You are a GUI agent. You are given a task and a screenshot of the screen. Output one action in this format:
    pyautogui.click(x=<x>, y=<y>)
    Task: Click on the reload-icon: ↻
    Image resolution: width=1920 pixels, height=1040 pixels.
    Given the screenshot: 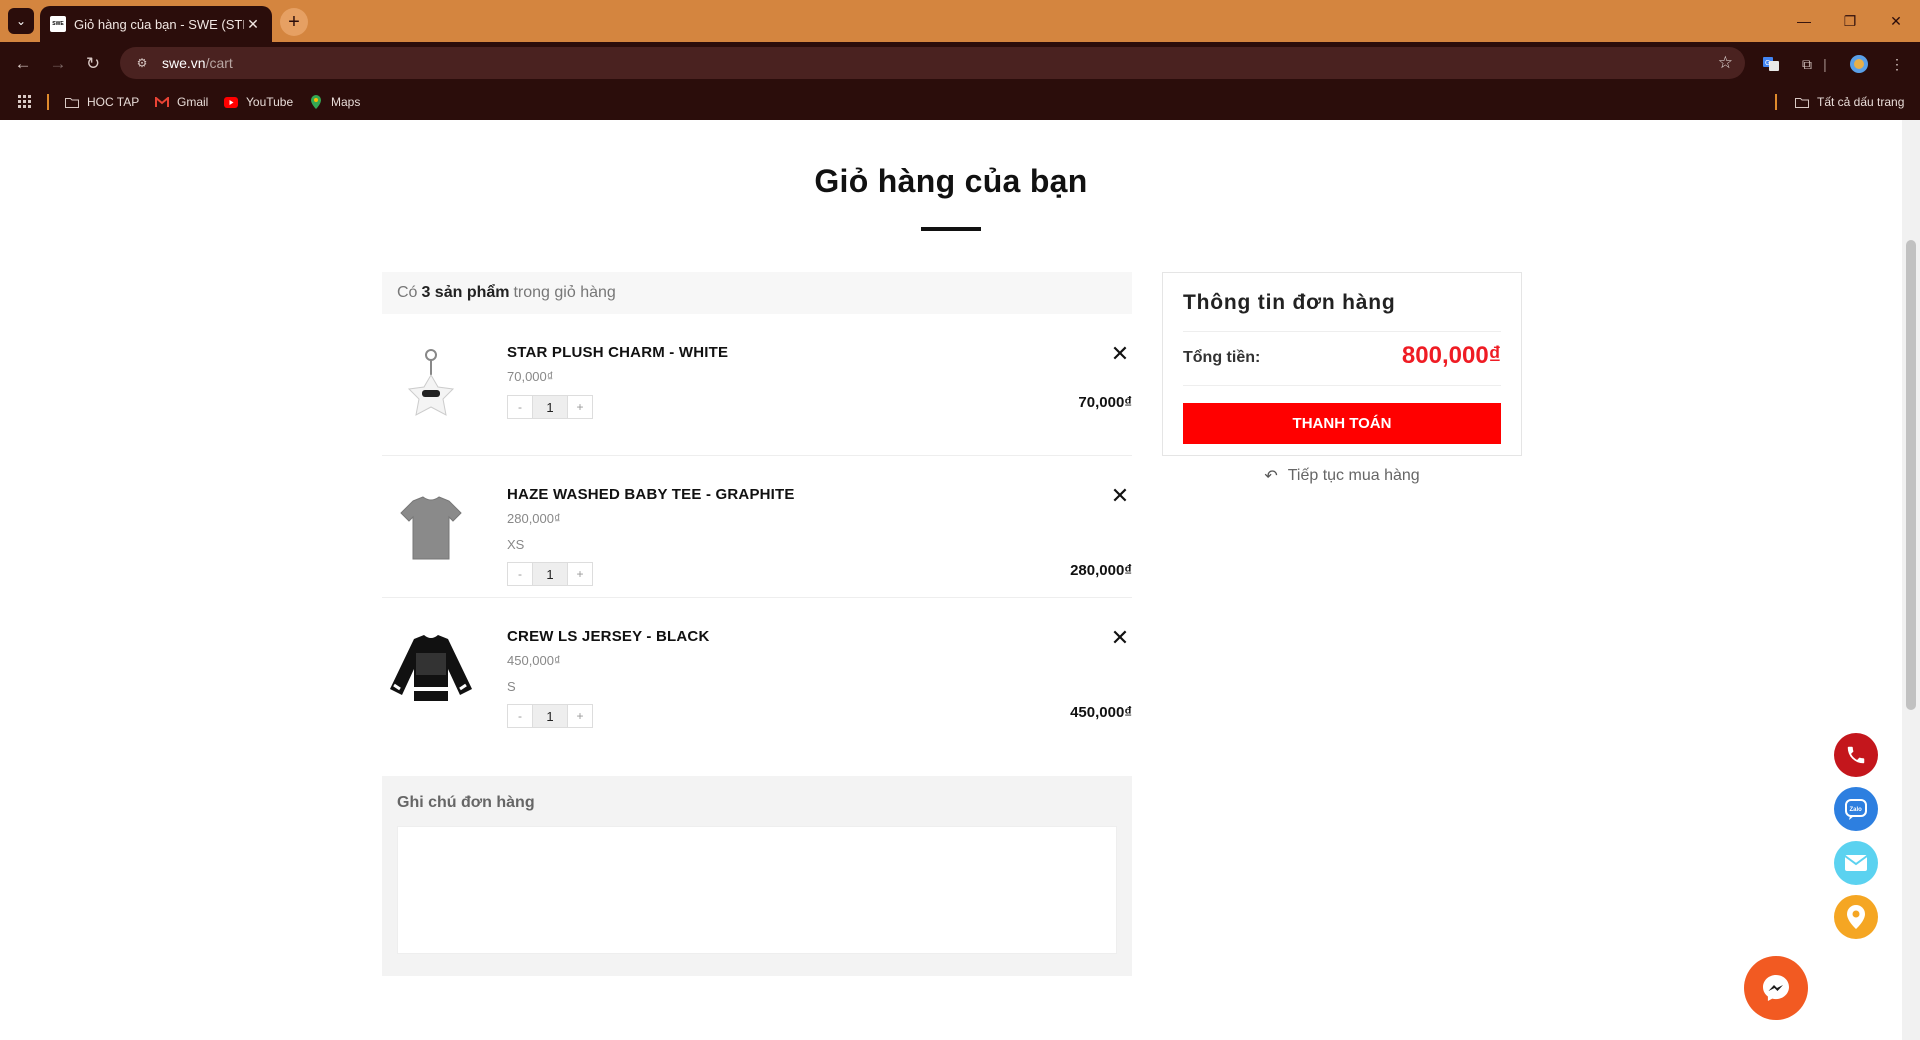 What is the action you would take?
    pyautogui.click(x=93, y=64)
    